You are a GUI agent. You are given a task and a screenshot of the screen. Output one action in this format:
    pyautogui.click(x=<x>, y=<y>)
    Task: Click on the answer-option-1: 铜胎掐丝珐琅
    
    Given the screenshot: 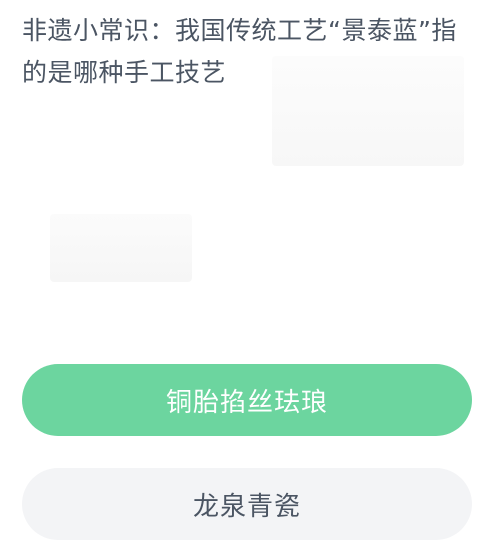 What is the action you would take?
    pyautogui.click(x=247, y=400)
    